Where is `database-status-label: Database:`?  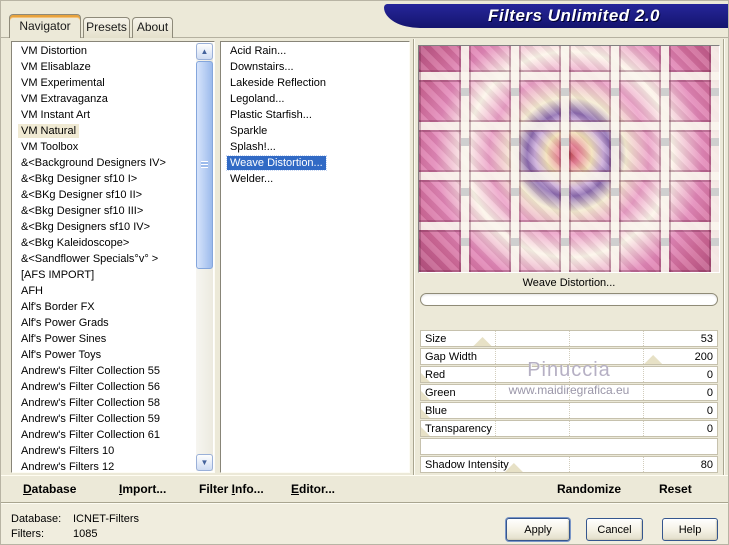
database-status-label: Database: is located at coordinates (36, 519).